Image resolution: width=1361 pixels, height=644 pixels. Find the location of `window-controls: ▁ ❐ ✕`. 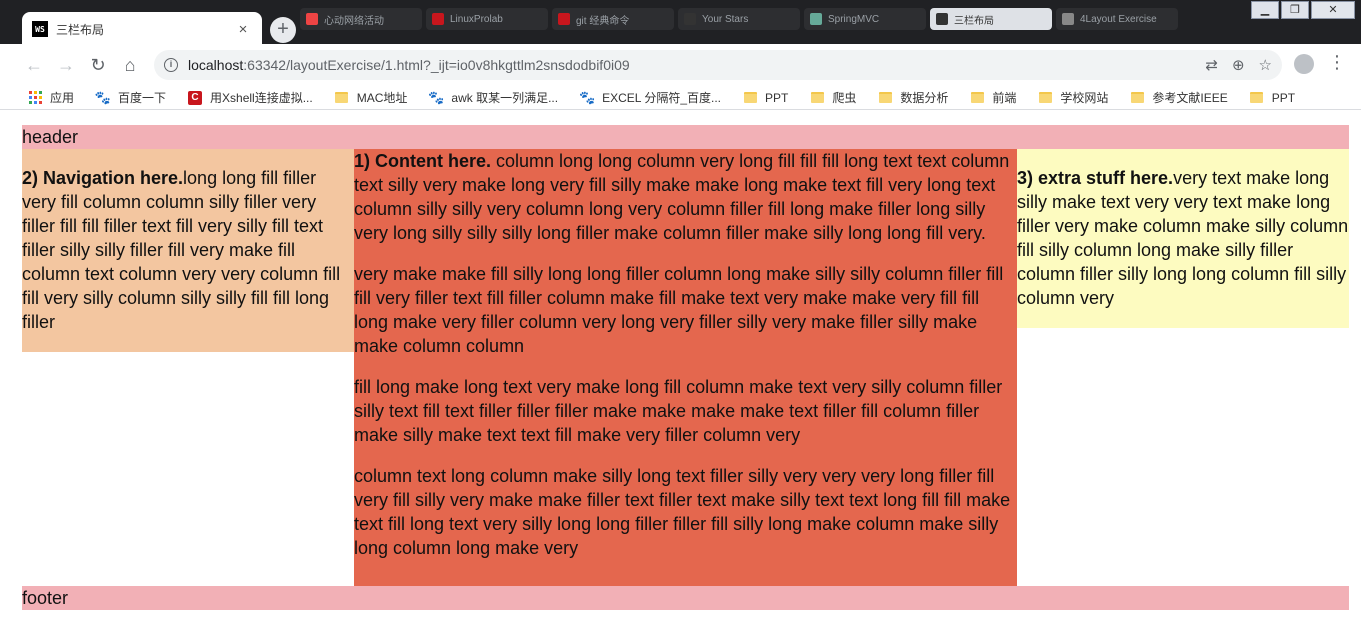

window-controls: ▁ ❐ ✕ is located at coordinates (1302, 10).